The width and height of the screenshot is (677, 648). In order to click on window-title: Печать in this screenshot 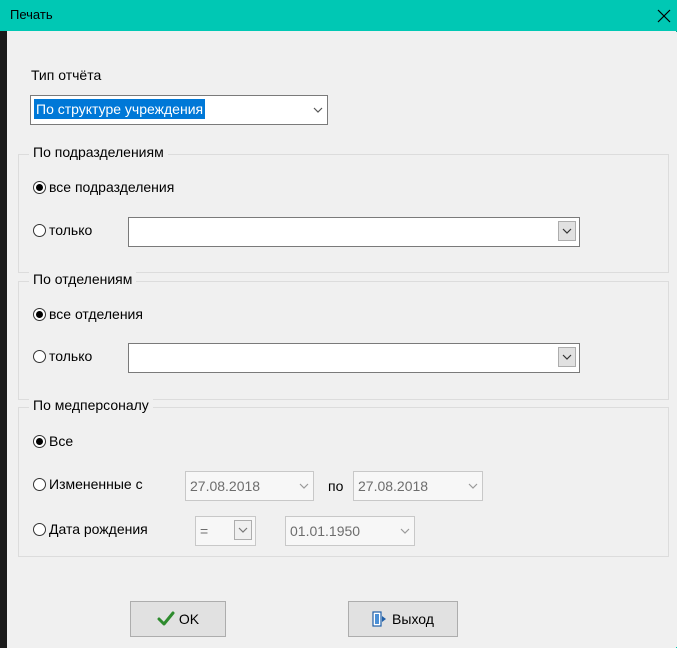, I will do `click(31, 14)`.